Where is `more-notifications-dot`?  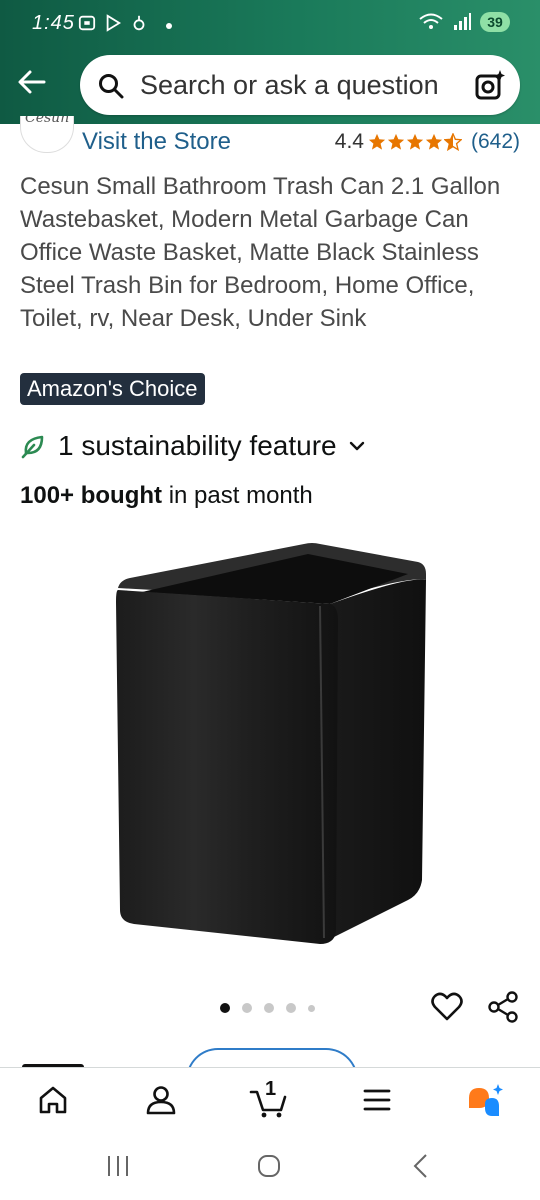 more-notifications-dot is located at coordinates (169, 26).